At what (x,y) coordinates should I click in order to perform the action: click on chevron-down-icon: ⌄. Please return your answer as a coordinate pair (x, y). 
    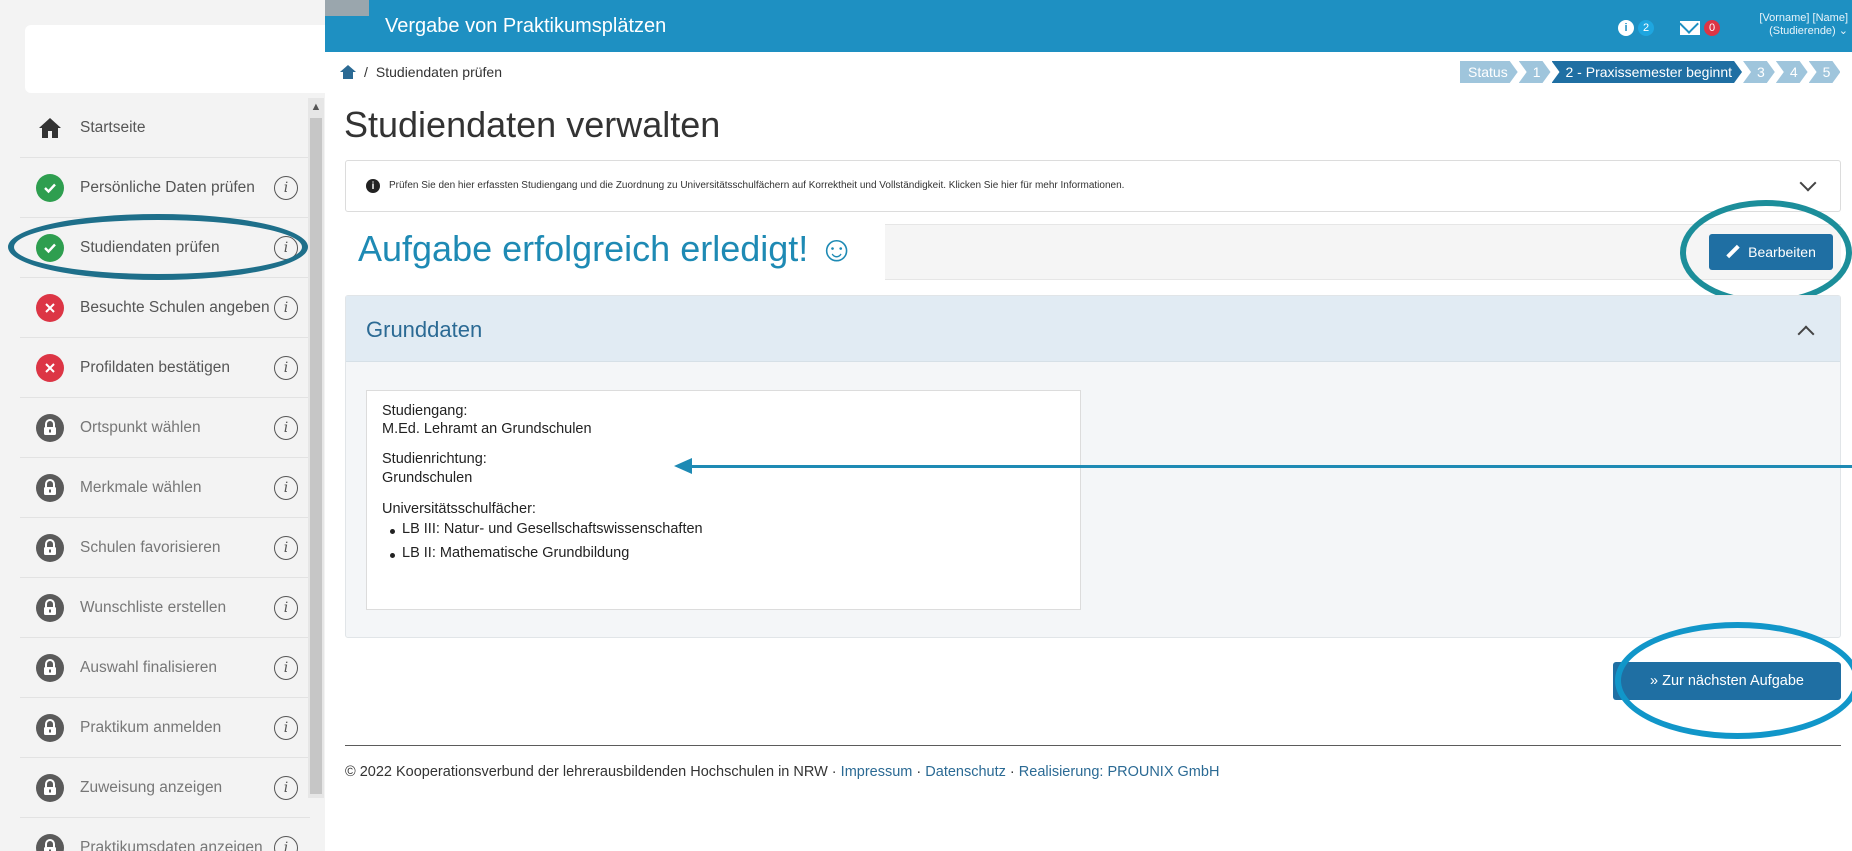
    Looking at the image, I should click on (1843, 31).